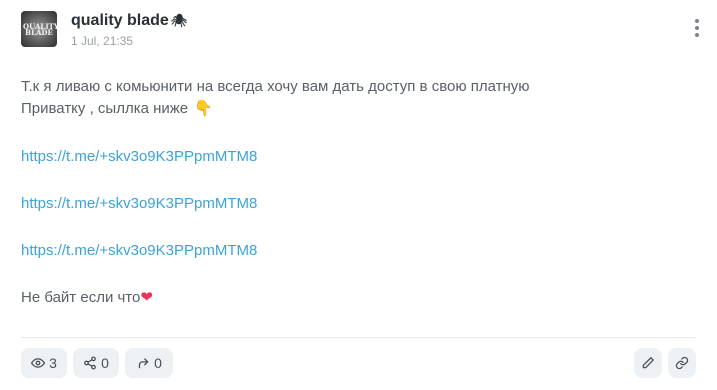 This screenshot has width=717, height=390. Describe the element at coordinates (358, 337) in the screenshot. I see `footer-divider` at that location.